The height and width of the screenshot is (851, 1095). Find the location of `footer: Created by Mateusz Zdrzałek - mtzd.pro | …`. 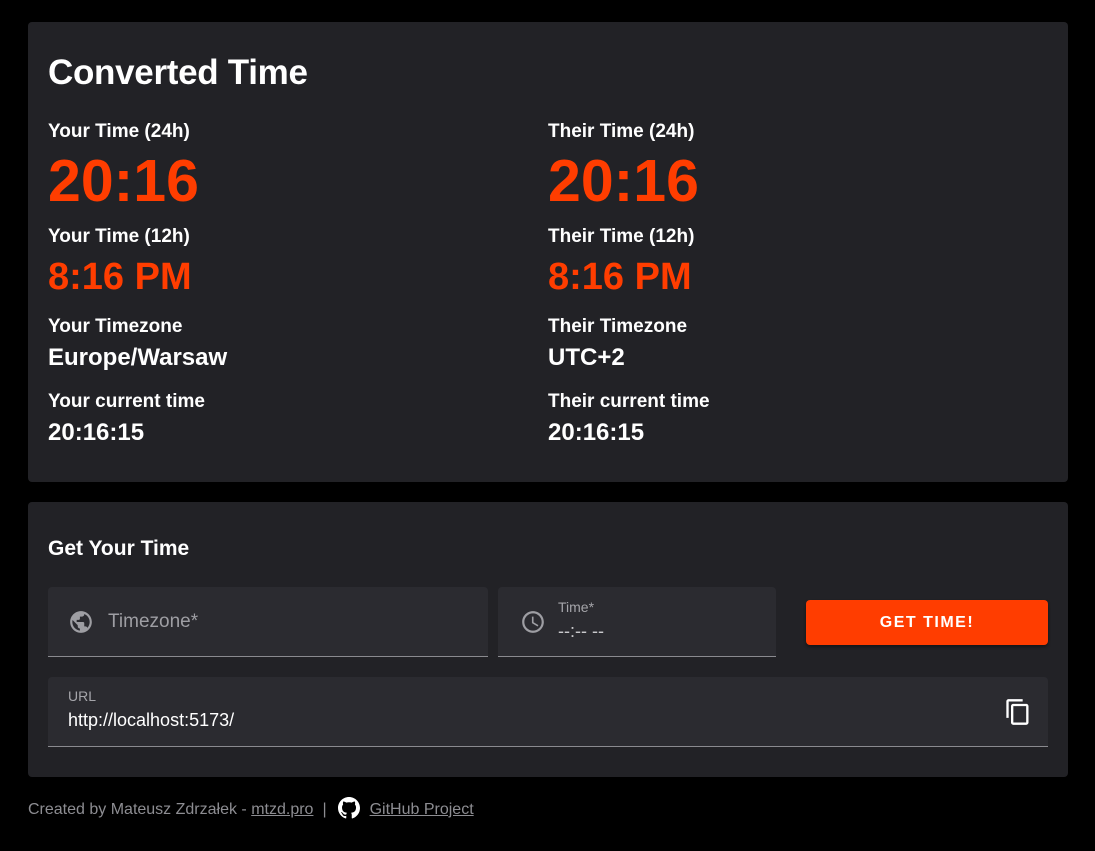

footer: Created by Mateusz Zdrzałek - mtzd.pro | … is located at coordinates (251, 809).